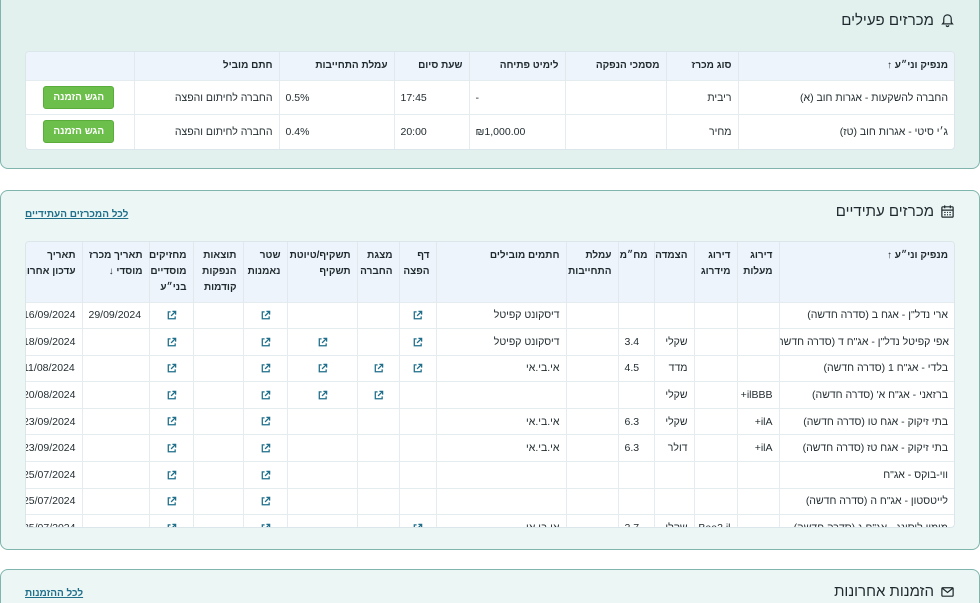 The height and width of the screenshot is (603, 980). I want to click on future-col-header: שטר נאמנות, so click(264, 272).